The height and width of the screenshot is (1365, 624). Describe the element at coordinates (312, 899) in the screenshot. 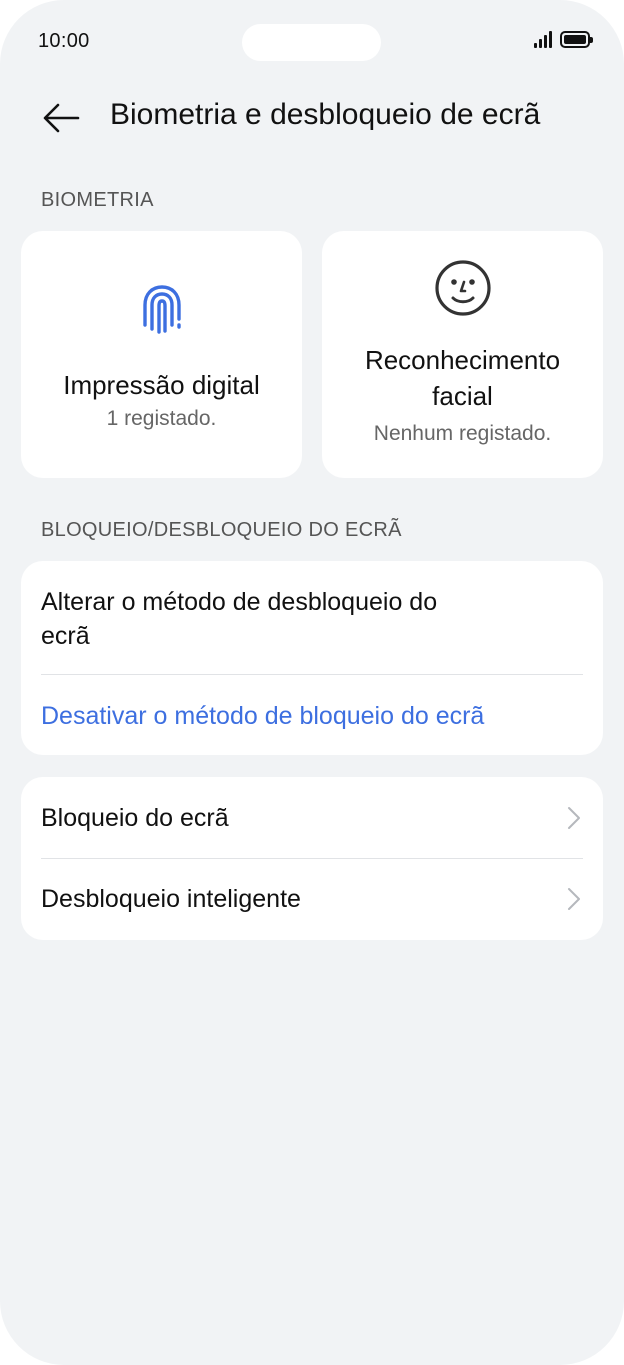

I see `smart-unlock-row: Desbloqueio inteligente` at that location.